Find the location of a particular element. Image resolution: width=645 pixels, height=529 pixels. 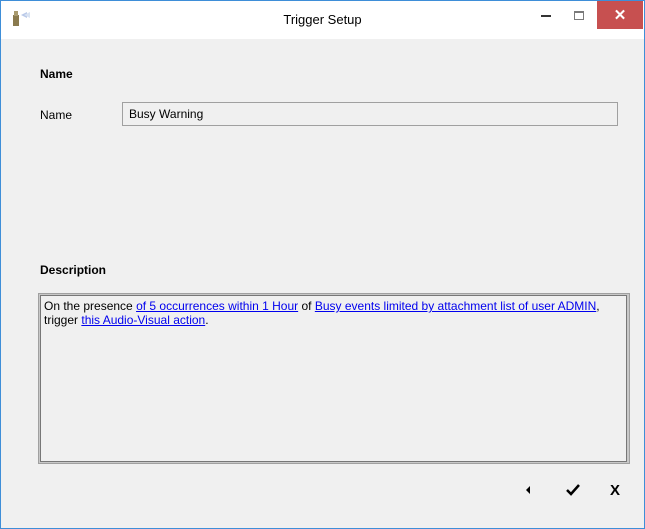

description-text-part: . is located at coordinates (207, 320).